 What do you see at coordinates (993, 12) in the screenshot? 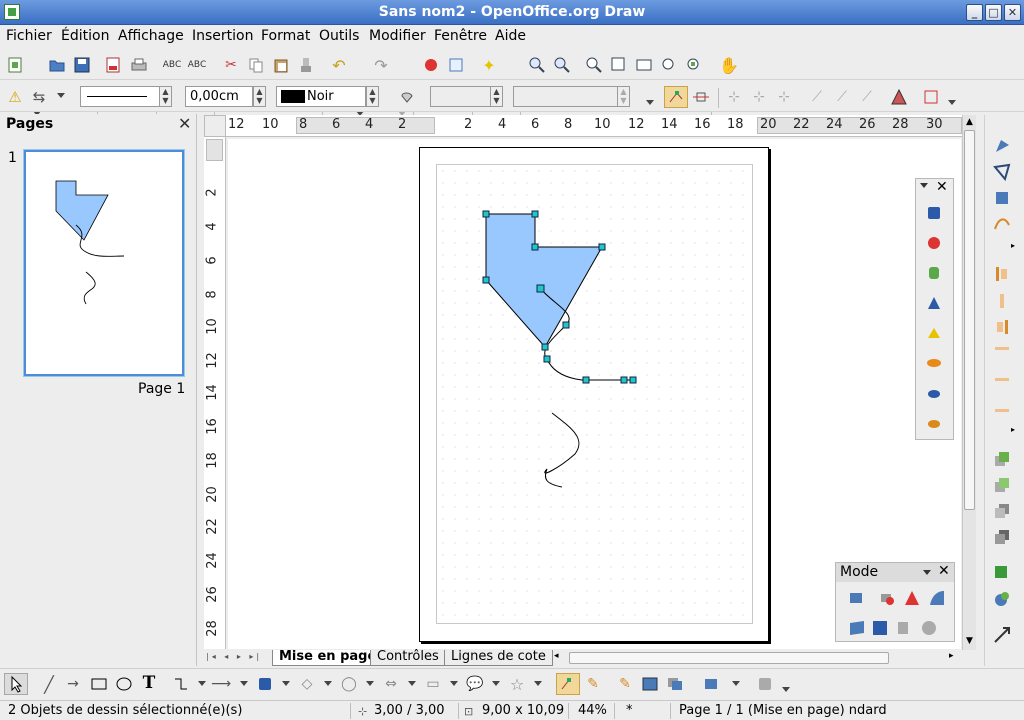
I see `maximize-button: □` at bounding box center [993, 12].